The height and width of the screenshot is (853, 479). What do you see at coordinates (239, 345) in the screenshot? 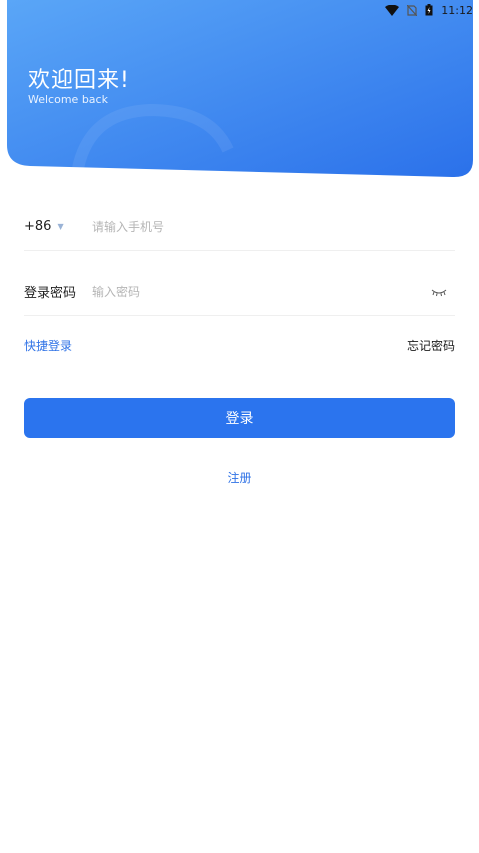
I see `login-links: 快捷登录 忘记密码` at bounding box center [239, 345].